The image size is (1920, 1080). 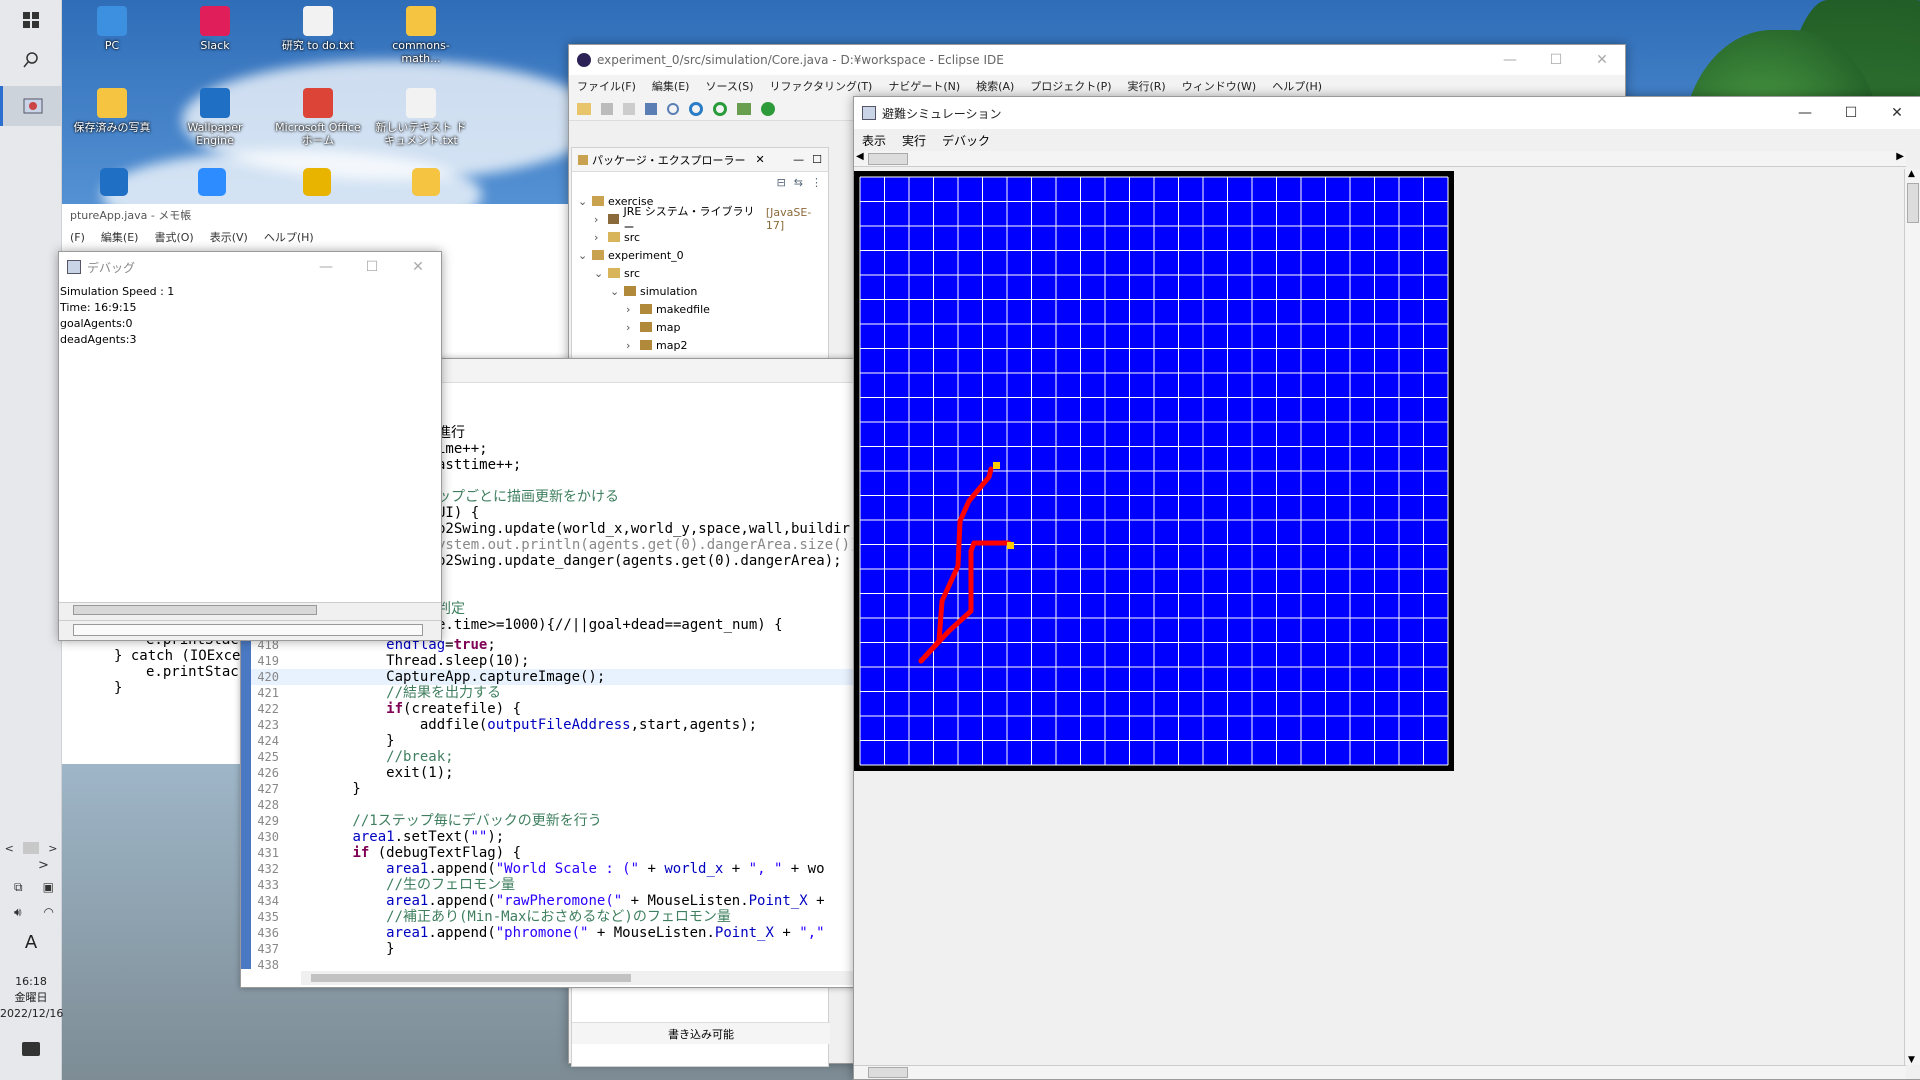 I want to click on menu-item: ナビゲート(N), so click(x=924, y=86).